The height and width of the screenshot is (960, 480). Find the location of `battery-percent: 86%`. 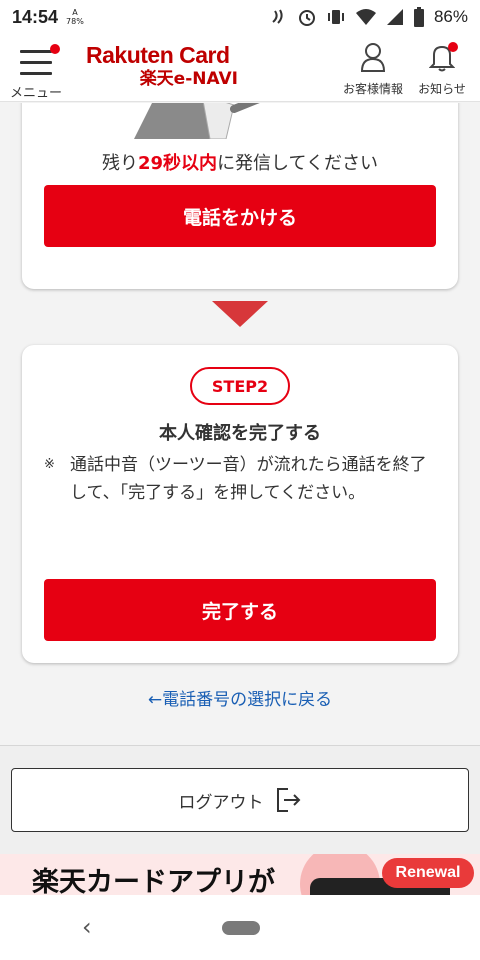

battery-percent: 86% is located at coordinates (450, 16).